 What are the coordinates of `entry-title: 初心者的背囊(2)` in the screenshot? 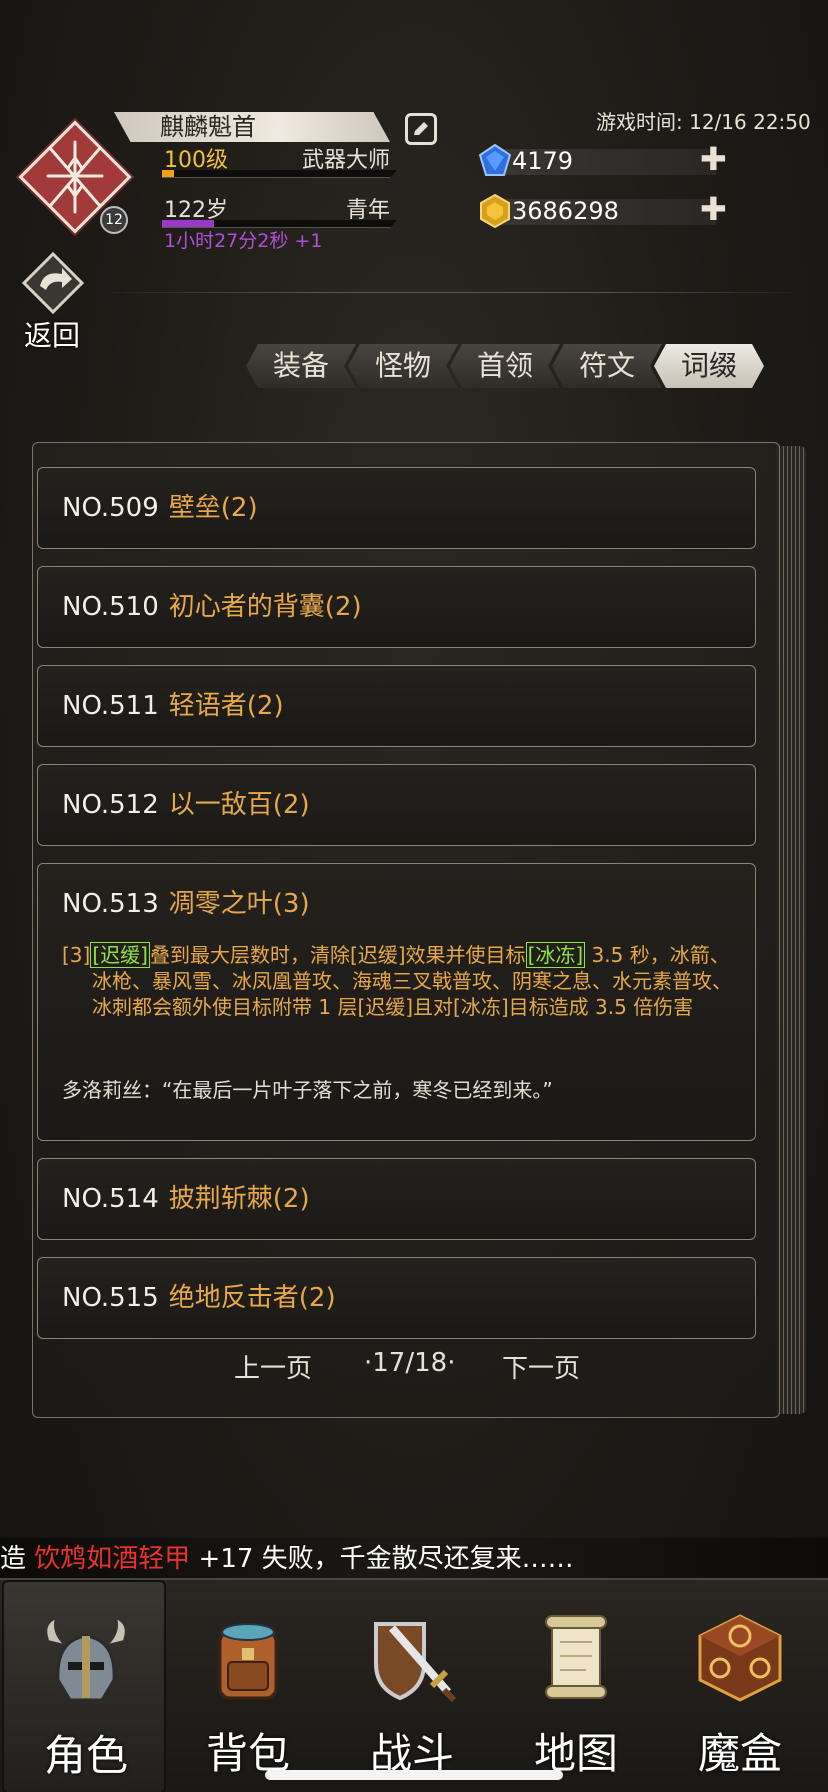 It's located at (265, 607).